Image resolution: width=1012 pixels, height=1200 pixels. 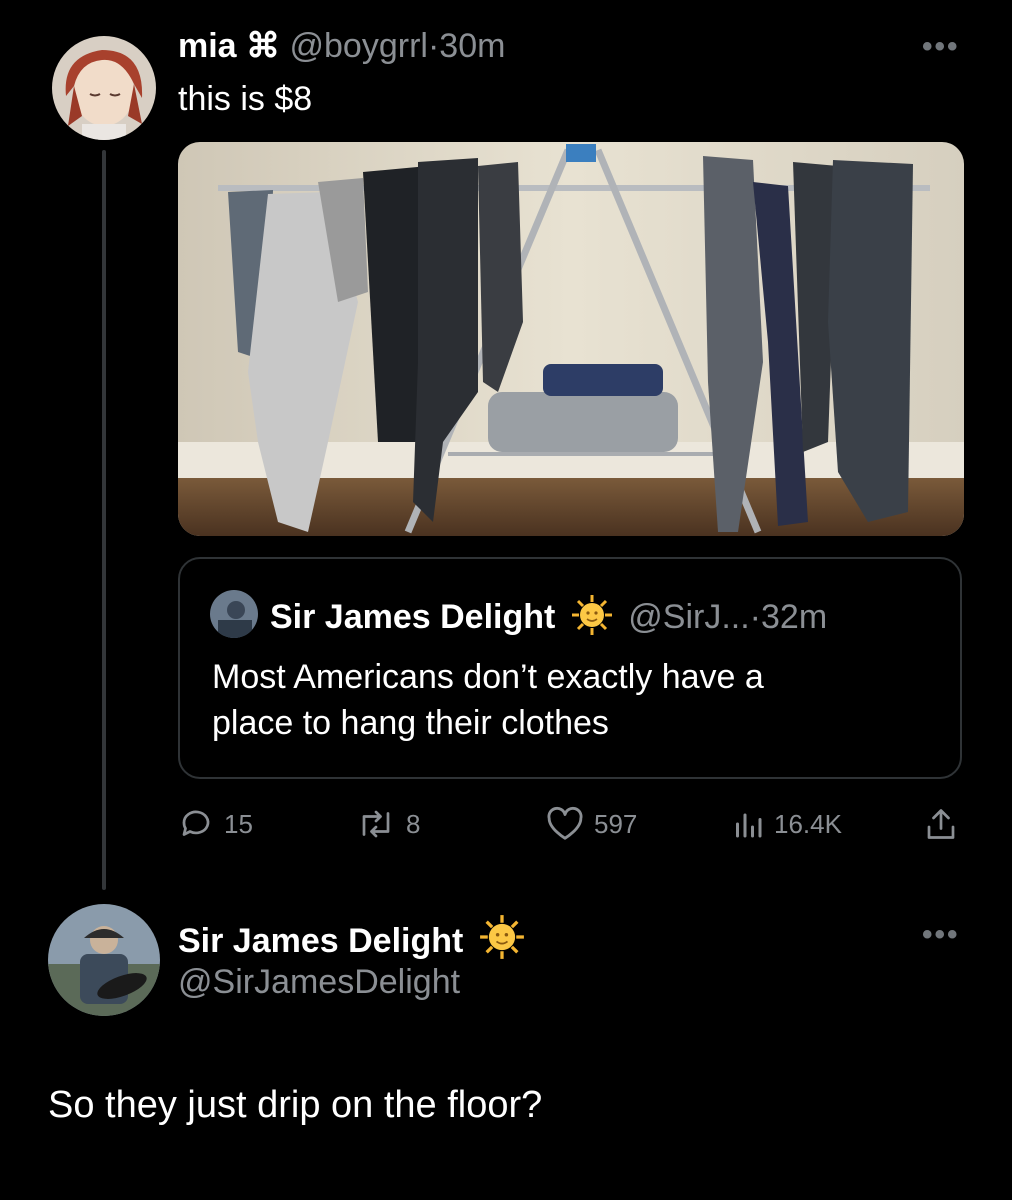 I want to click on like-count: 597, so click(x=616, y=823).